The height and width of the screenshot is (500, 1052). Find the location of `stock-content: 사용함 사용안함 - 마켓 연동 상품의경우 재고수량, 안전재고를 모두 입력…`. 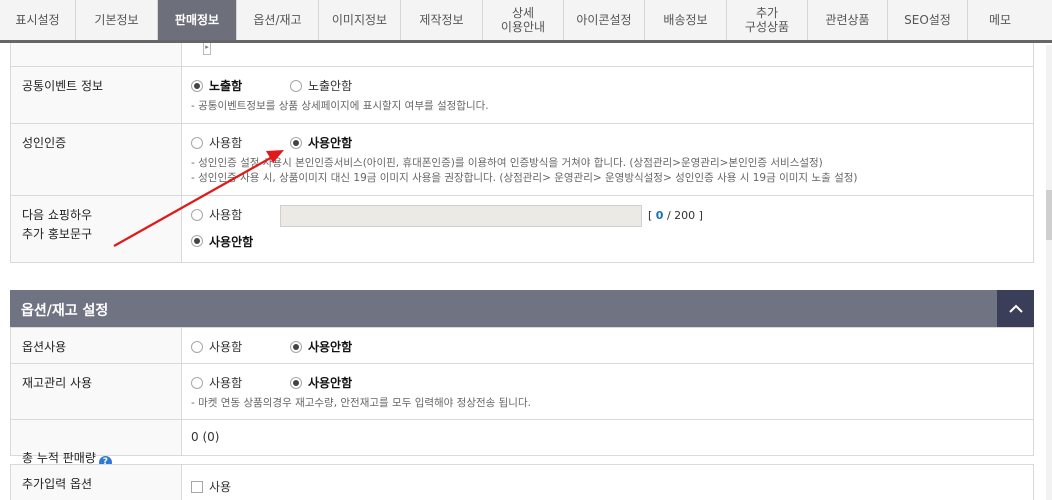

stock-content: 사용함 사용안함 - 마켓 연동 상품의경우 재고수량, 안전재고를 모두 입력… is located at coordinates (607, 391).